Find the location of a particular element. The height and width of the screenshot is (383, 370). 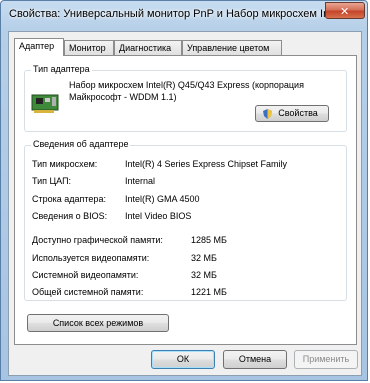

tab-color-management: Управление цветом is located at coordinates (232, 47).